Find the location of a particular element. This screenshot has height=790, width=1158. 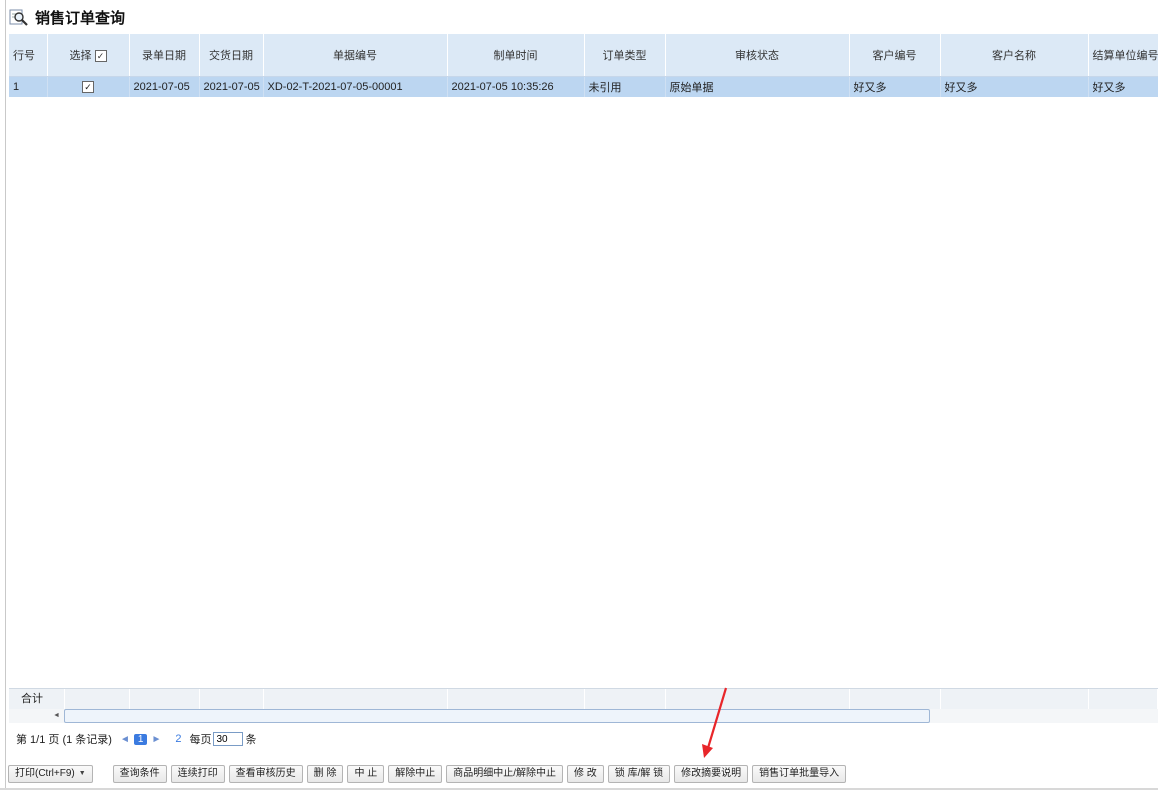

cell-entry-date: 2021-07-05 is located at coordinates (164, 86).